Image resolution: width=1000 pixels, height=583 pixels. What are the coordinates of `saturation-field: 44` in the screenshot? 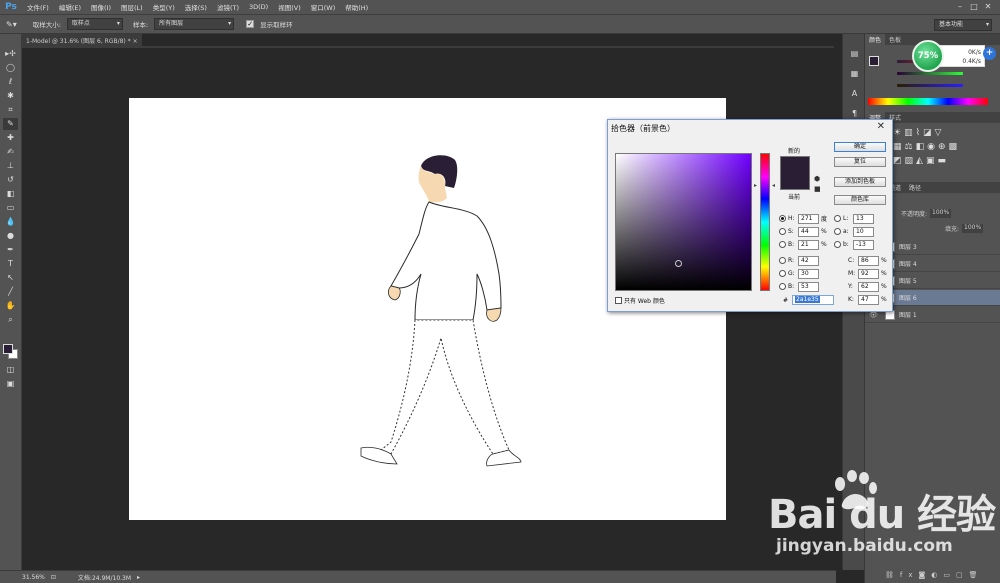 It's located at (808, 231).